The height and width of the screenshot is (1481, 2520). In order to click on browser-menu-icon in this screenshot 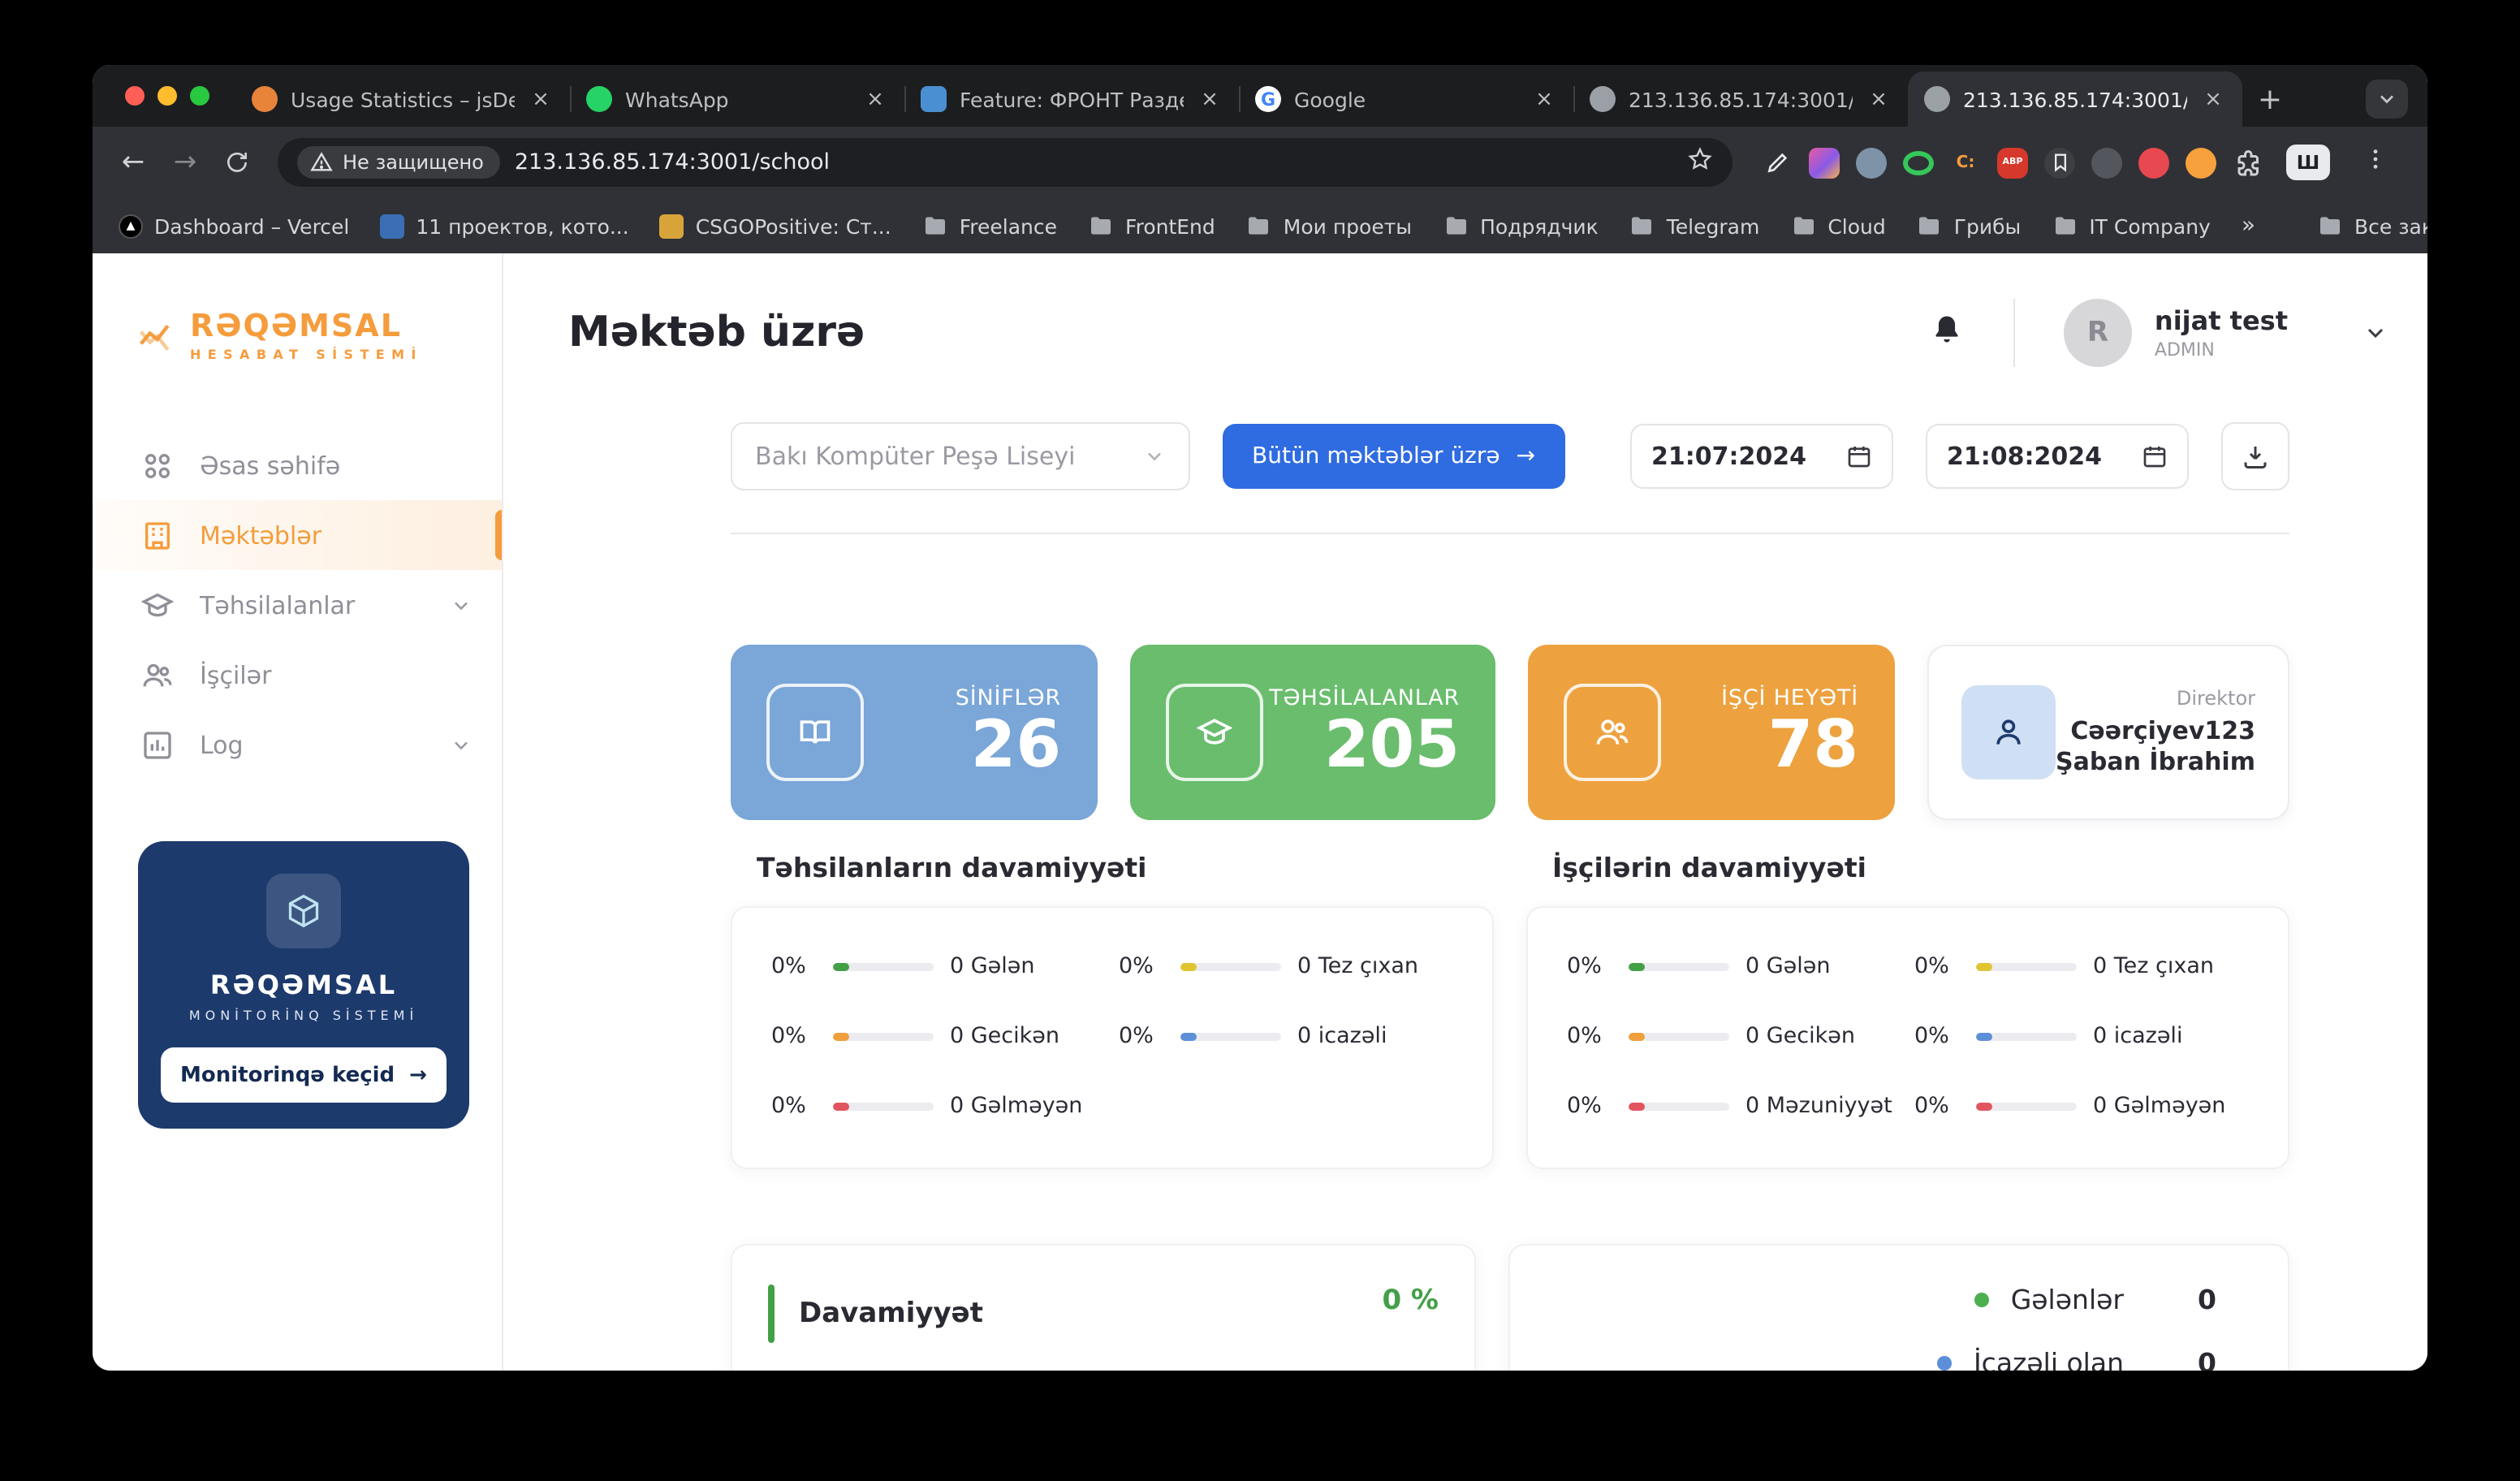, I will do `click(2375, 162)`.